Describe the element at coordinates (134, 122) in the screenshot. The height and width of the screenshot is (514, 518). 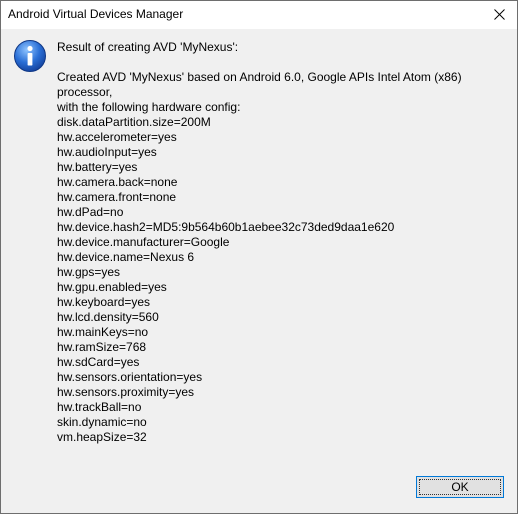
I see `message-line: disk.dataPartition.size=200M` at that location.